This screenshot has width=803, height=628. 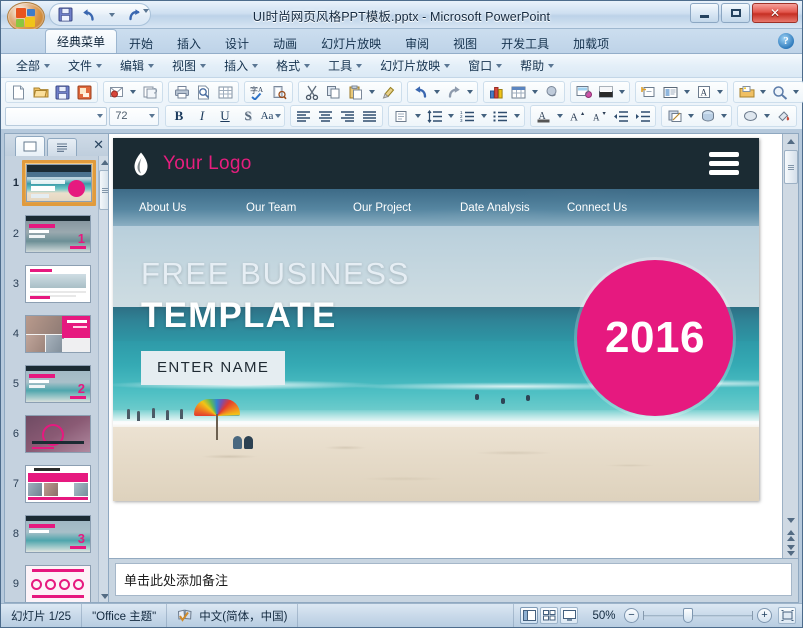 I want to click on shape-fill-dropdown-icon, so click(x=767, y=116).